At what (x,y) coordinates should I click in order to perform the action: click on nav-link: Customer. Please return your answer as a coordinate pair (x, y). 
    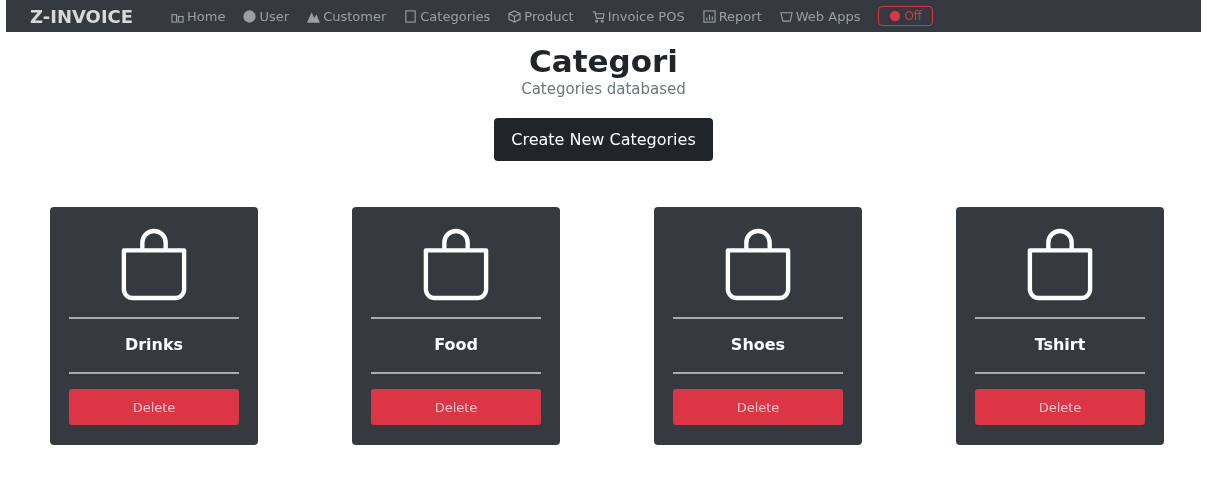
    Looking at the image, I should click on (347, 16).